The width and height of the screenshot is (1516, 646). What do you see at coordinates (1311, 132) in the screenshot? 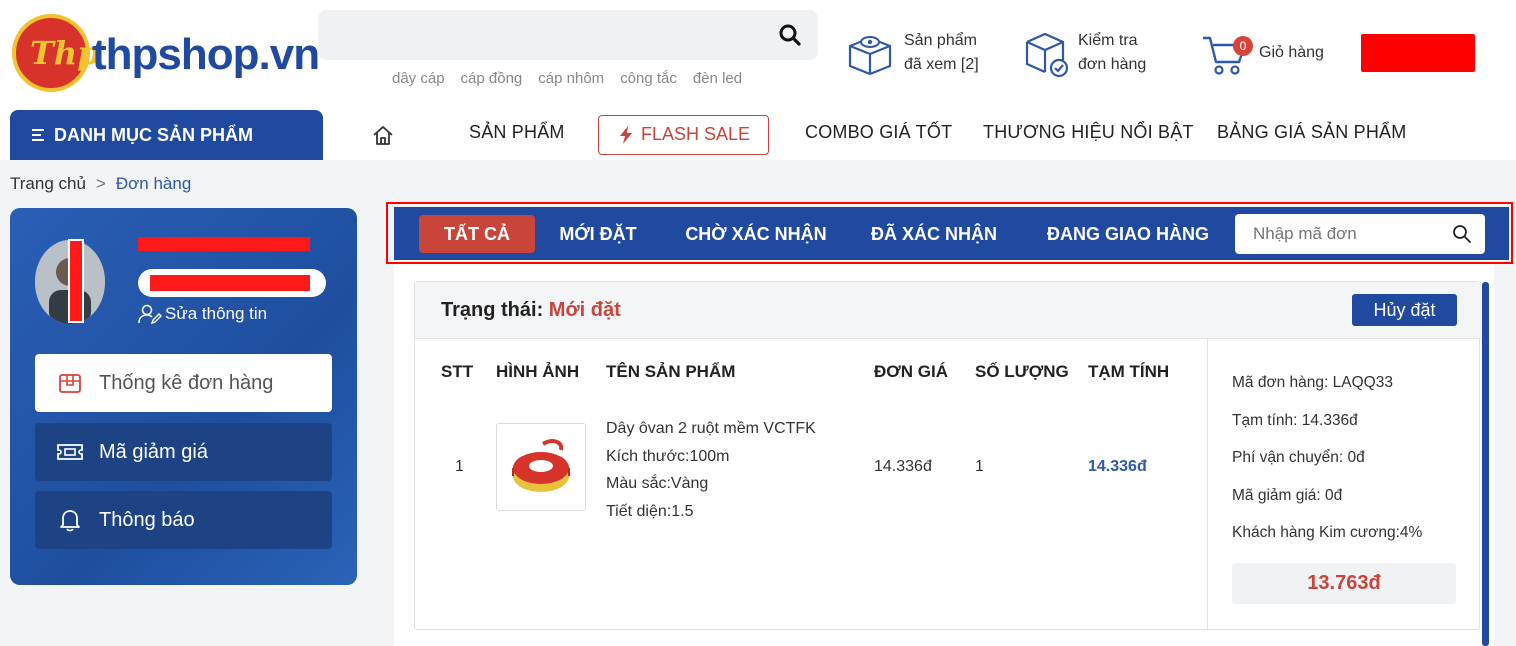
I see `nav-price-list: BẢNG GIÁ SẢN PHẨM` at bounding box center [1311, 132].